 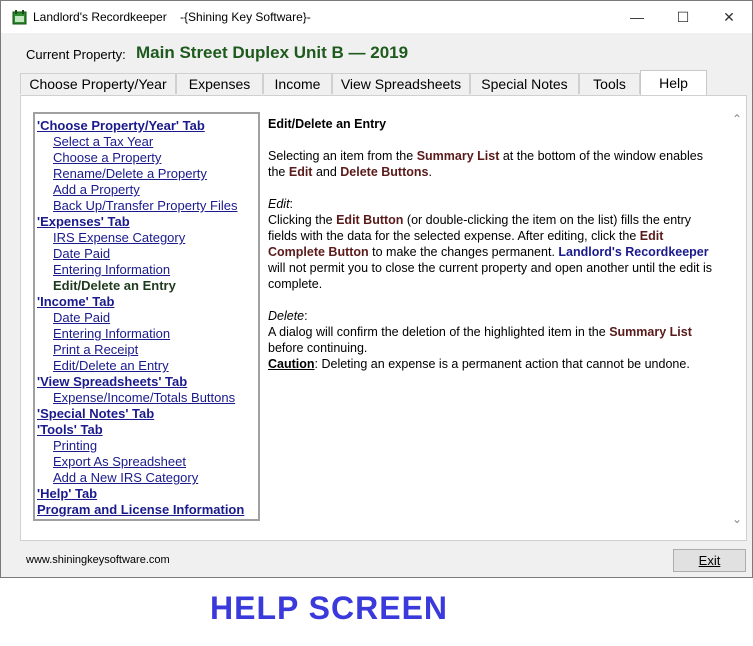 What do you see at coordinates (302, 220) in the screenshot?
I see `text: Clicking the` at bounding box center [302, 220].